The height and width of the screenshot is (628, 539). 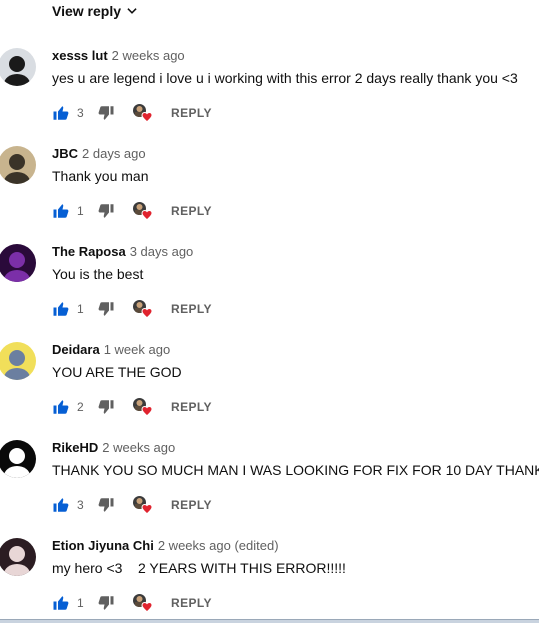 I want to click on view-reply-button: View reply, so click(x=95, y=11).